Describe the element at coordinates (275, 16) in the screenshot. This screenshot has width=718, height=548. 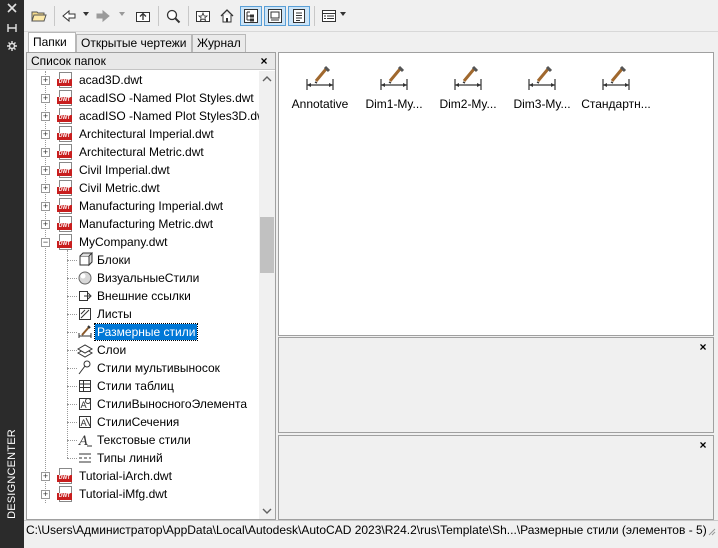
I see `preview-toggle` at that location.